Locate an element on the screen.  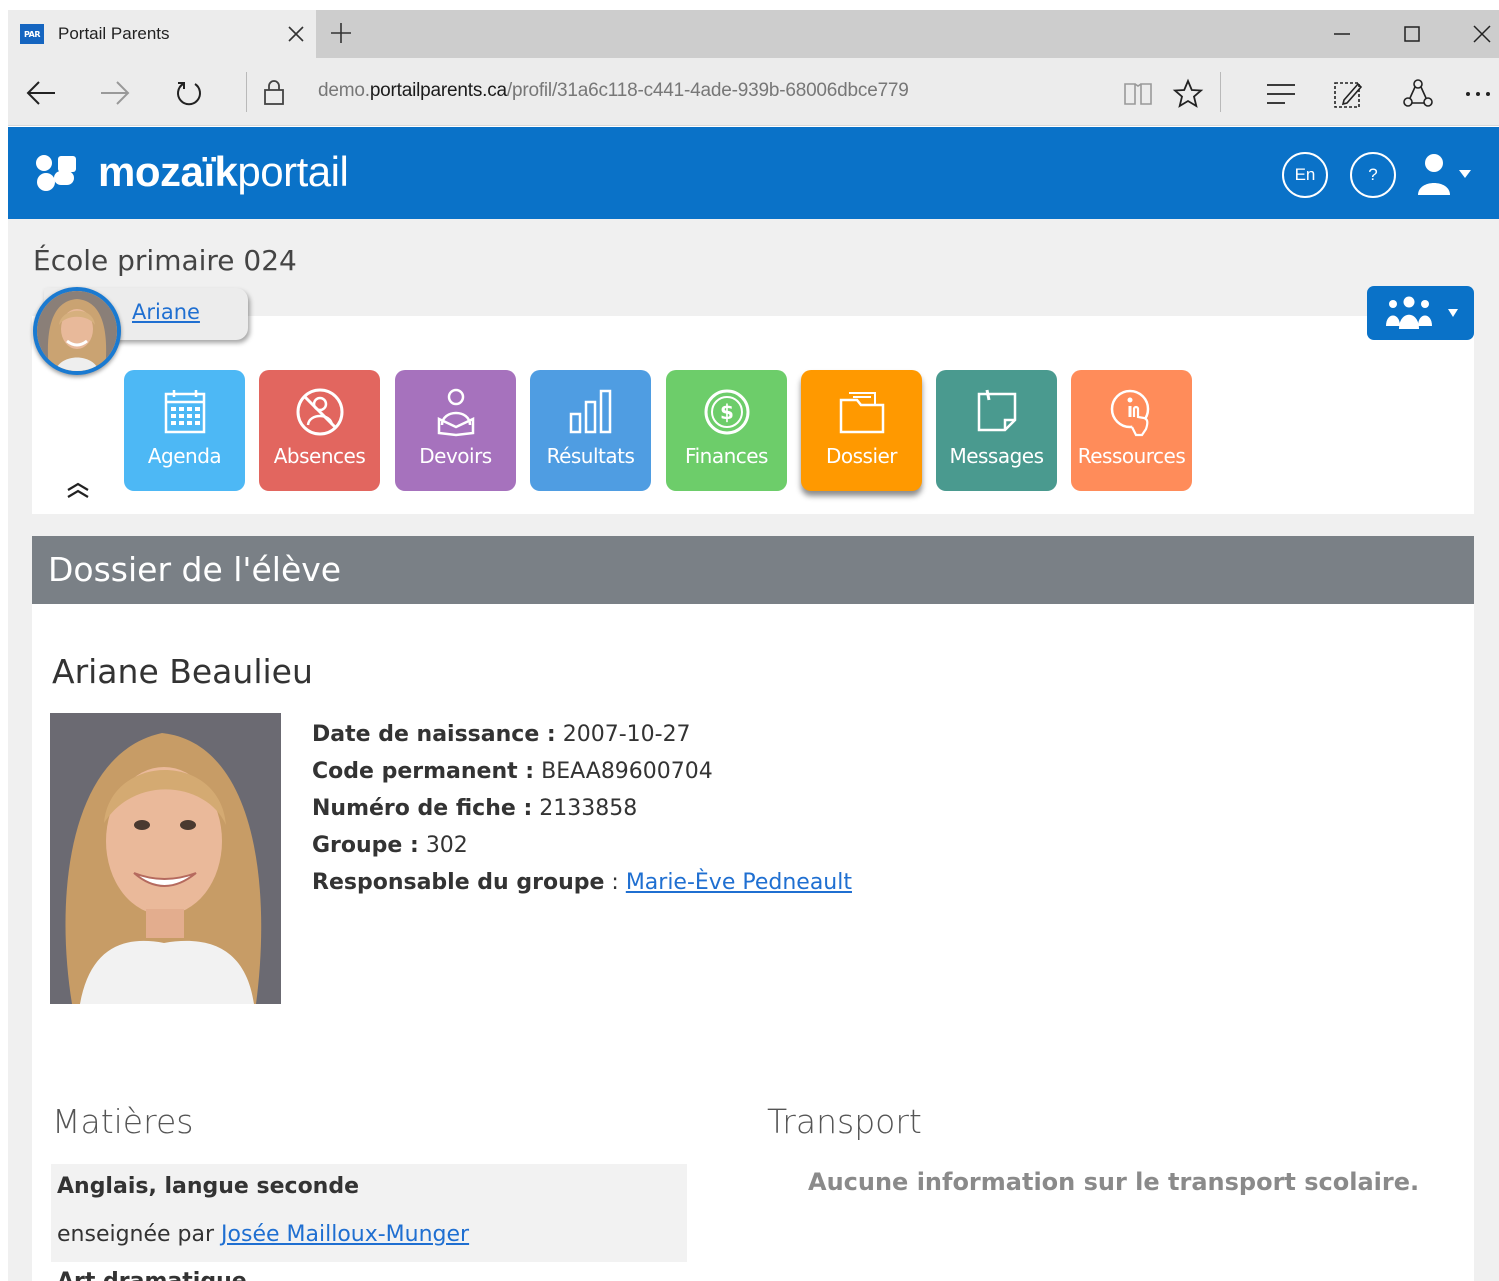
tile-absences: Absences is located at coordinates (319, 430).